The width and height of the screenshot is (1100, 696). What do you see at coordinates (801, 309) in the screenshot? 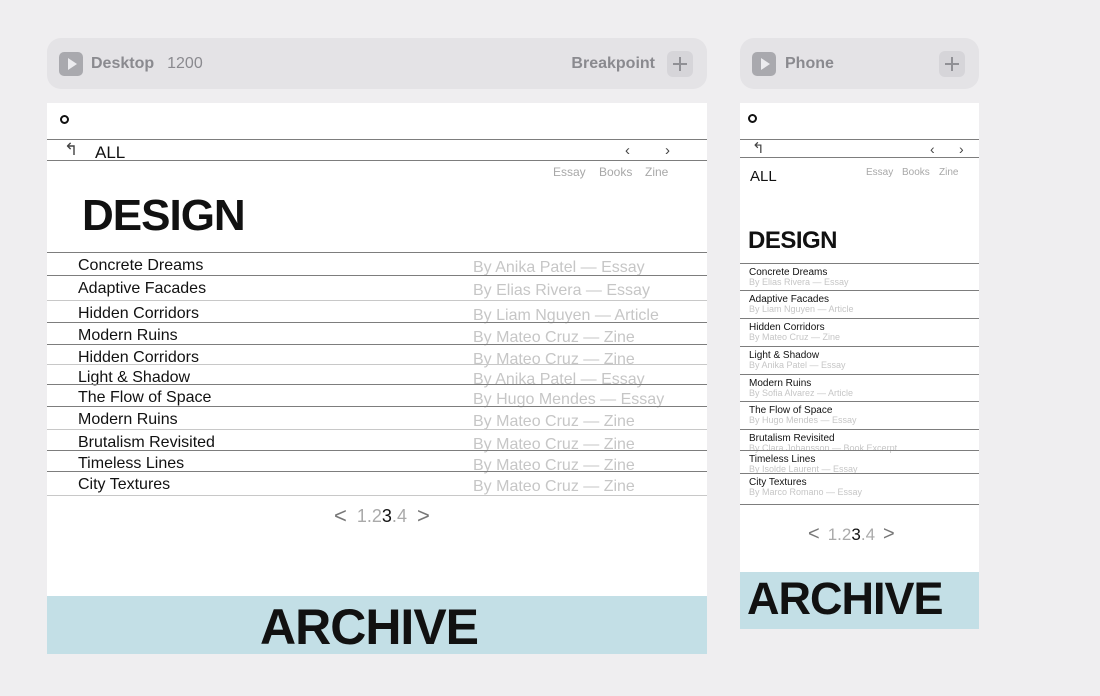
I see `list-item-meta: By Liam Nguyen — Article` at bounding box center [801, 309].